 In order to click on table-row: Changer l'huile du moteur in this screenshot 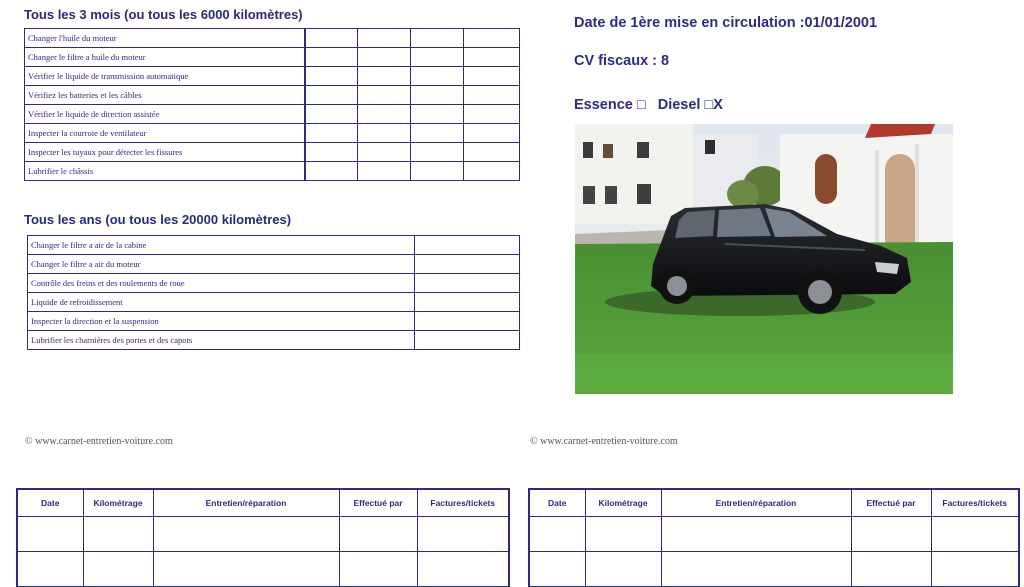, I will do `click(272, 38)`.